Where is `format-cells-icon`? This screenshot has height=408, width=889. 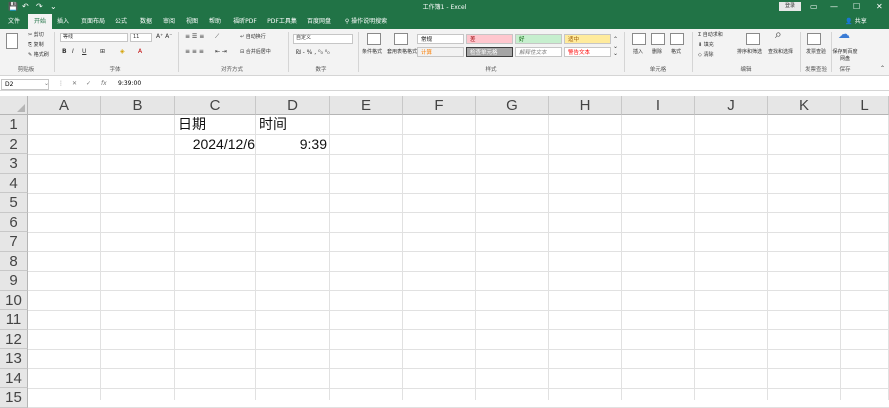 format-cells-icon is located at coordinates (677, 39).